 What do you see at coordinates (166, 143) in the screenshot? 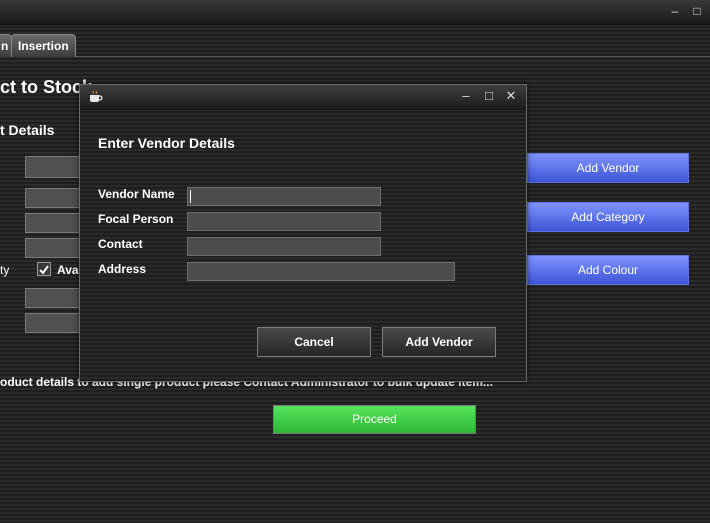
I see `dialog-heading: Enter Vendor Details` at bounding box center [166, 143].